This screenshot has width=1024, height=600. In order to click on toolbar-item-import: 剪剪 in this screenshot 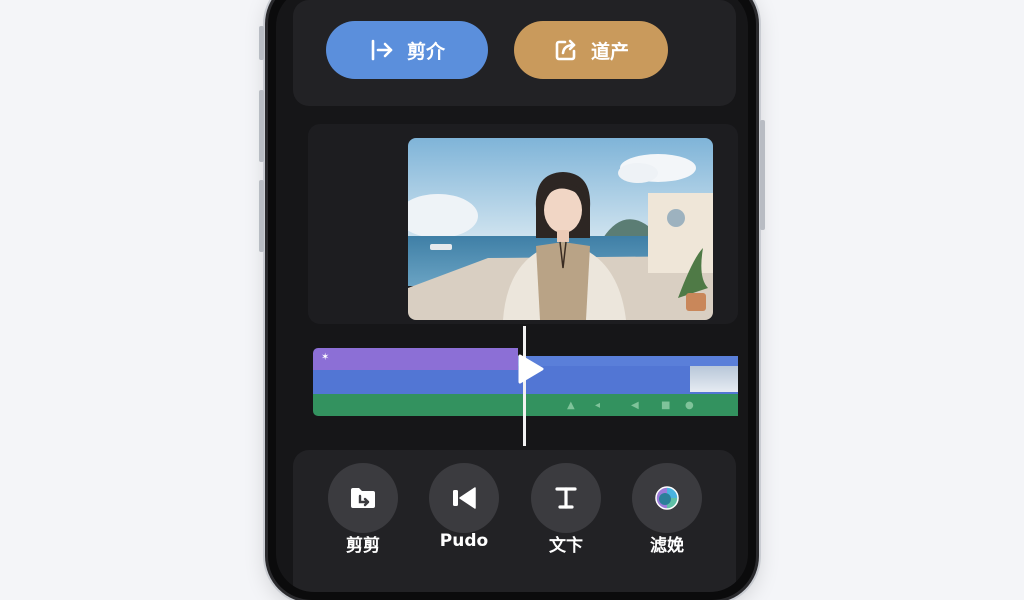, I will do `click(363, 509)`.